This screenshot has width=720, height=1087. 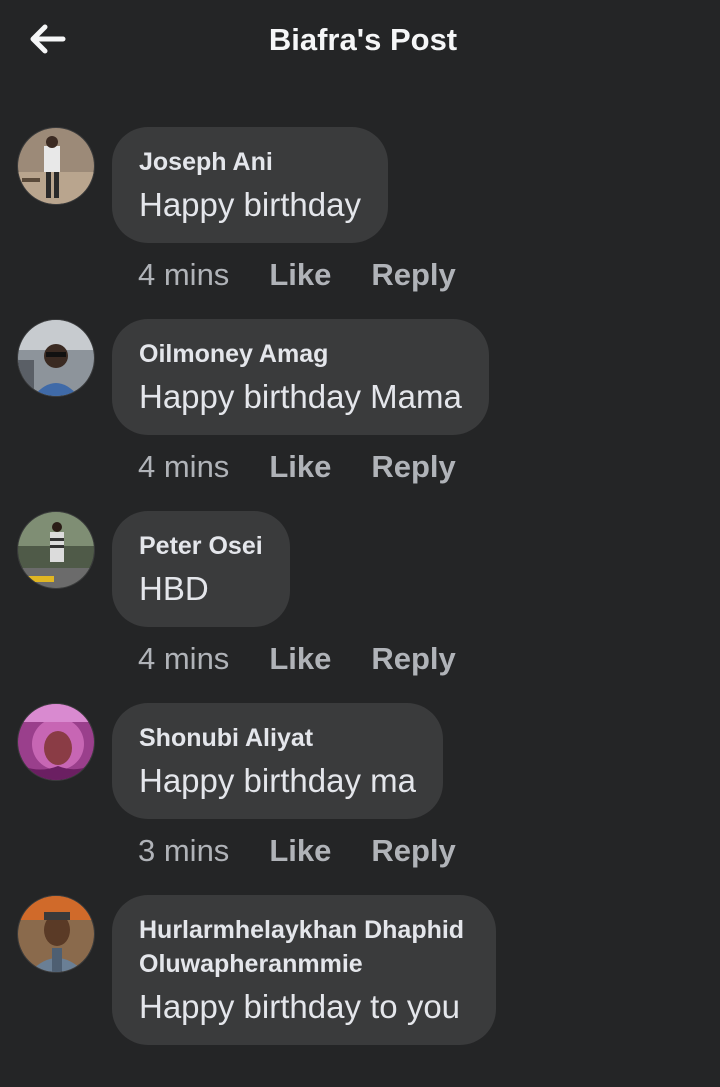 What do you see at coordinates (277, 761) in the screenshot?
I see `comment-bubble: Shonubi Aliyat Happy birthday ma` at bounding box center [277, 761].